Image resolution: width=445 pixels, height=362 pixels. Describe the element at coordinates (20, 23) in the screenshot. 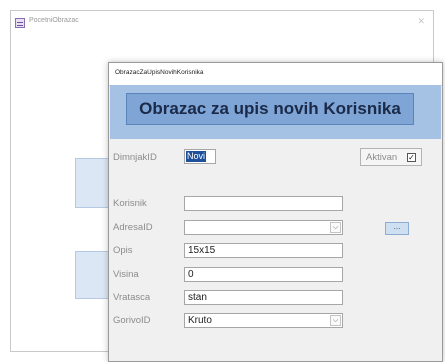

I see `form-icon` at that location.